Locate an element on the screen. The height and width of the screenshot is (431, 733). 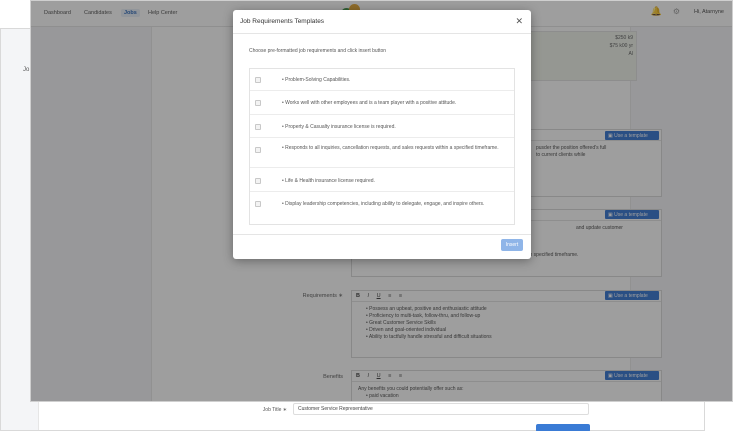
modal-title: Job Requirements Templates is located at coordinates (282, 21).